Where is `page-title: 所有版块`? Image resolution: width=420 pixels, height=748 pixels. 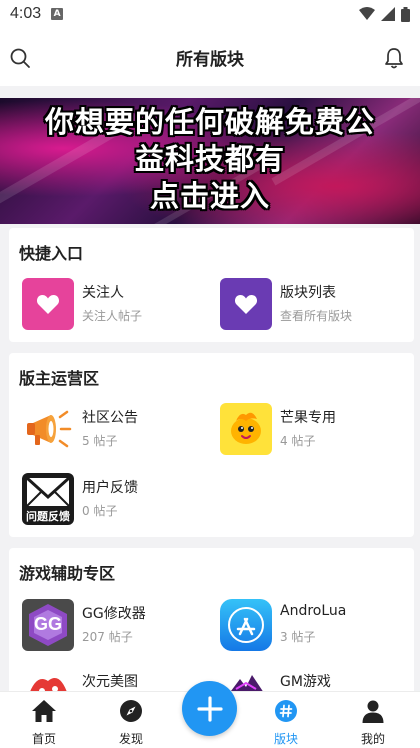
page-title: 所有版块 is located at coordinates (210, 59).